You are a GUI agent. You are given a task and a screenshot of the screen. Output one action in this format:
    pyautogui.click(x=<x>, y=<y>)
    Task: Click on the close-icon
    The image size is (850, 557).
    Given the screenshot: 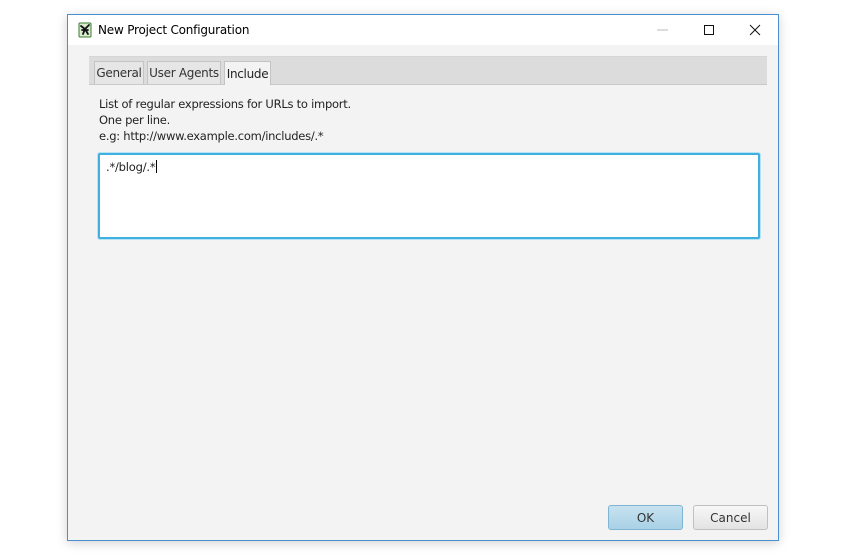 What is the action you would take?
    pyautogui.click(x=755, y=30)
    